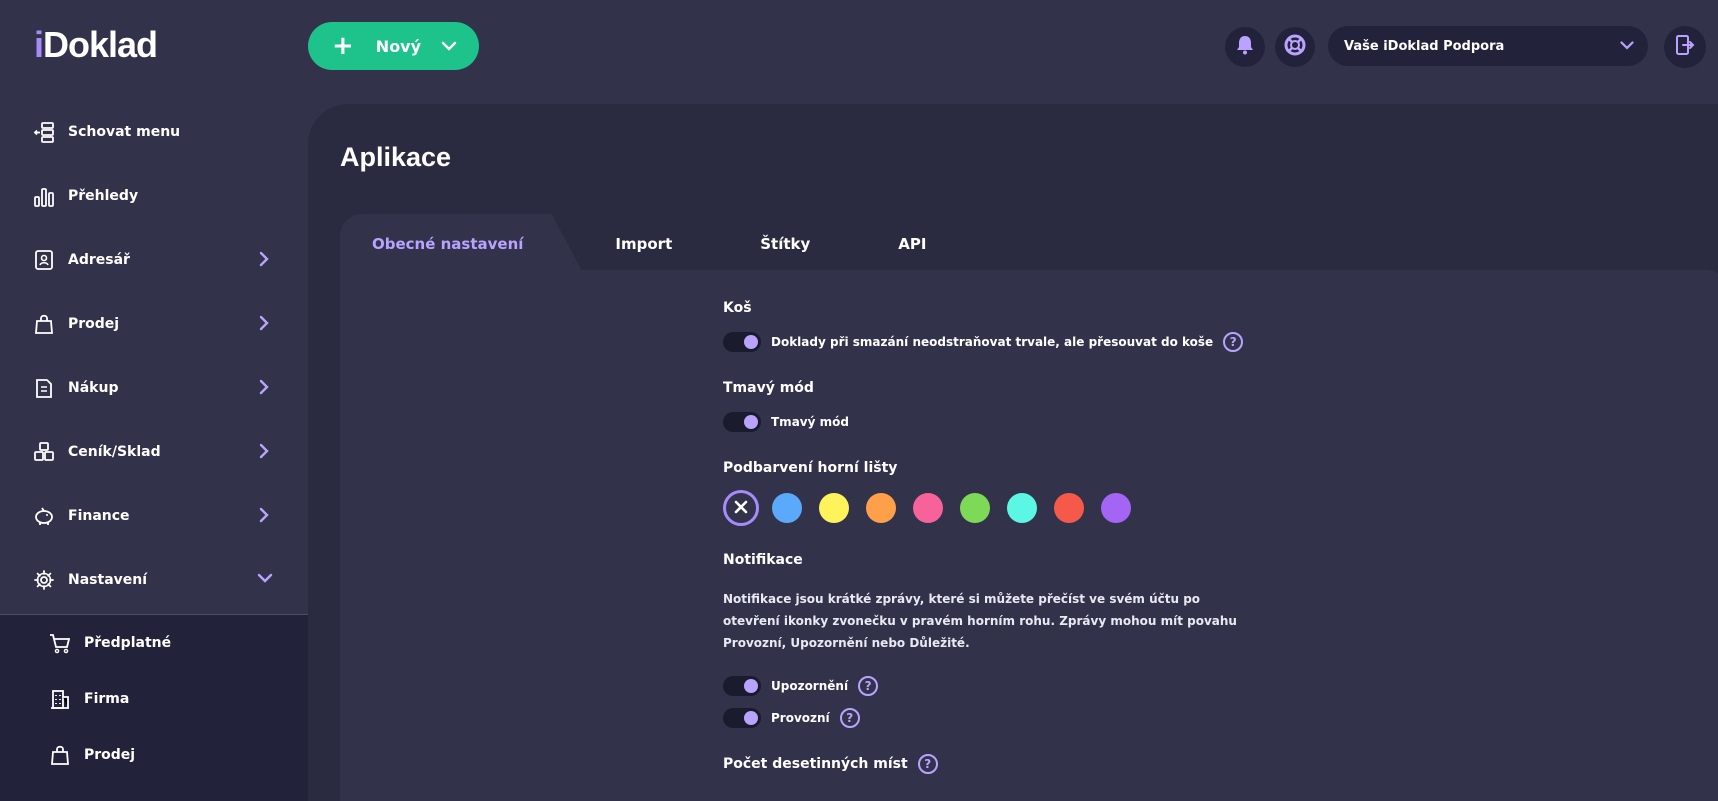 The height and width of the screenshot is (801, 1718). I want to click on sidebar-item-finance: Finance, so click(154, 516).